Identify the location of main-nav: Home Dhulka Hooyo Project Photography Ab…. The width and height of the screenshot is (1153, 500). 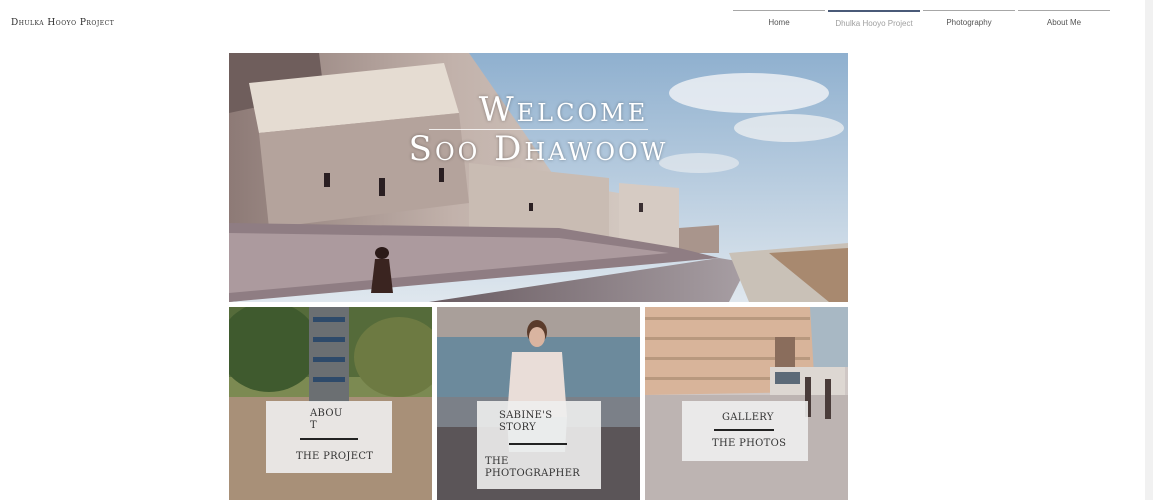
(921, 22).